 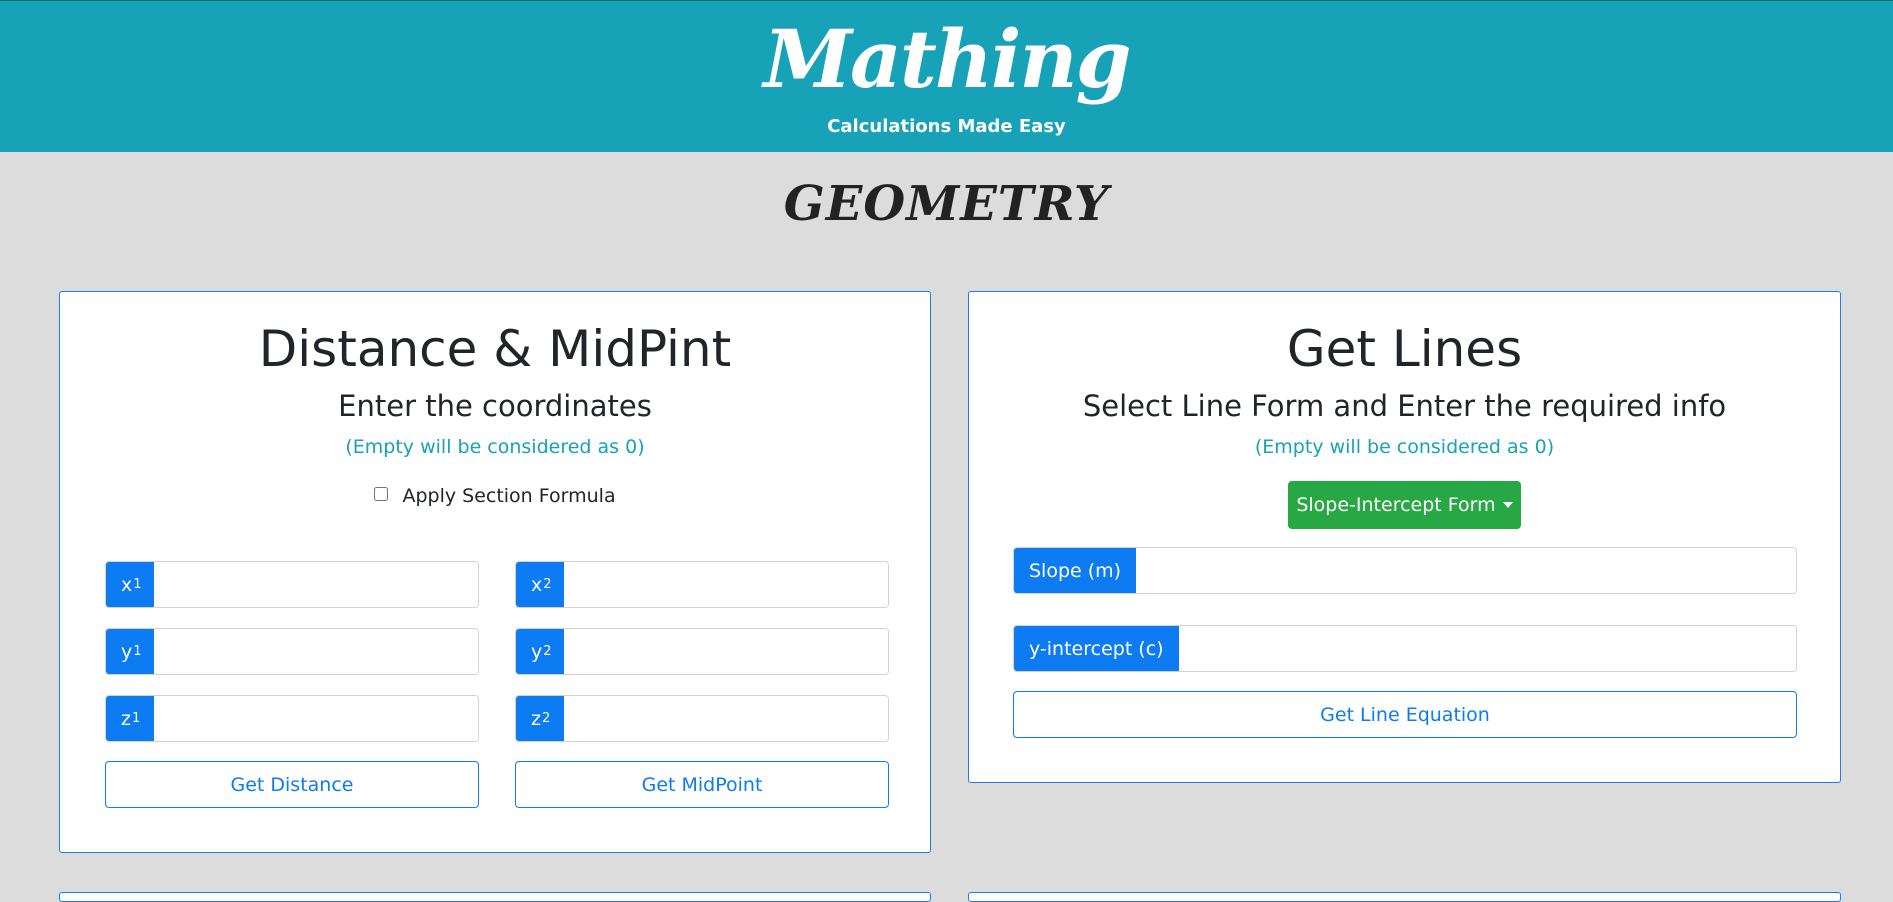 What do you see at coordinates (495, 349) in the screenshot?
I see `card-title: Distance & MidPint` at bounding box center [495, 349].